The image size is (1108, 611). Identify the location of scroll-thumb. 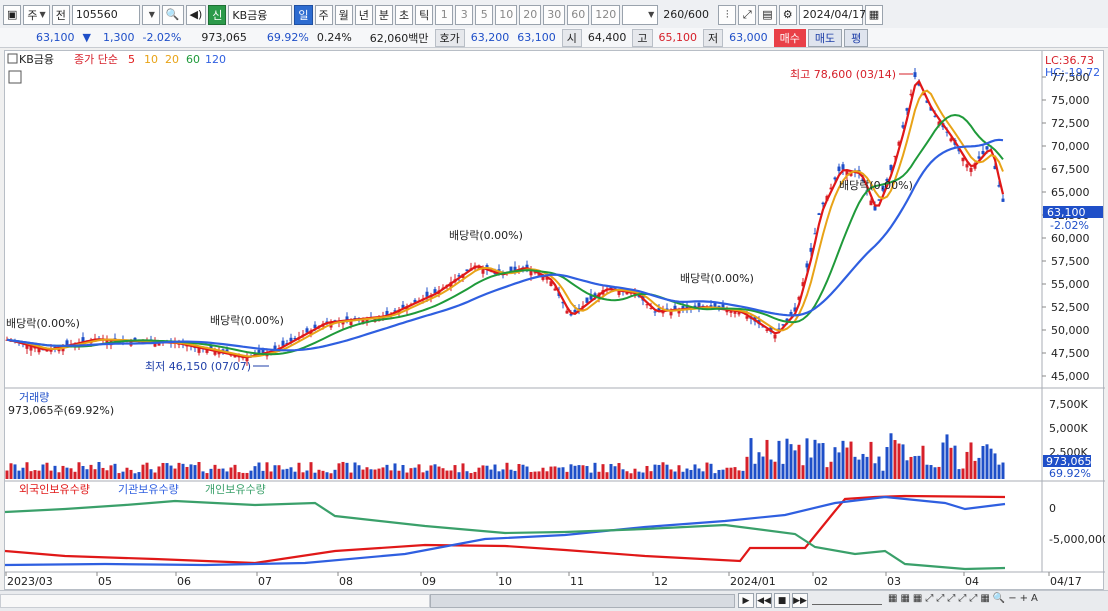
(582, 601).